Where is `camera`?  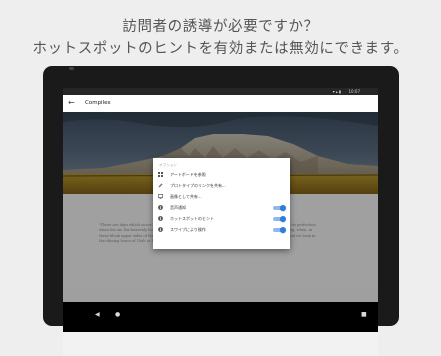 camera is located at coordinates (71, 68).